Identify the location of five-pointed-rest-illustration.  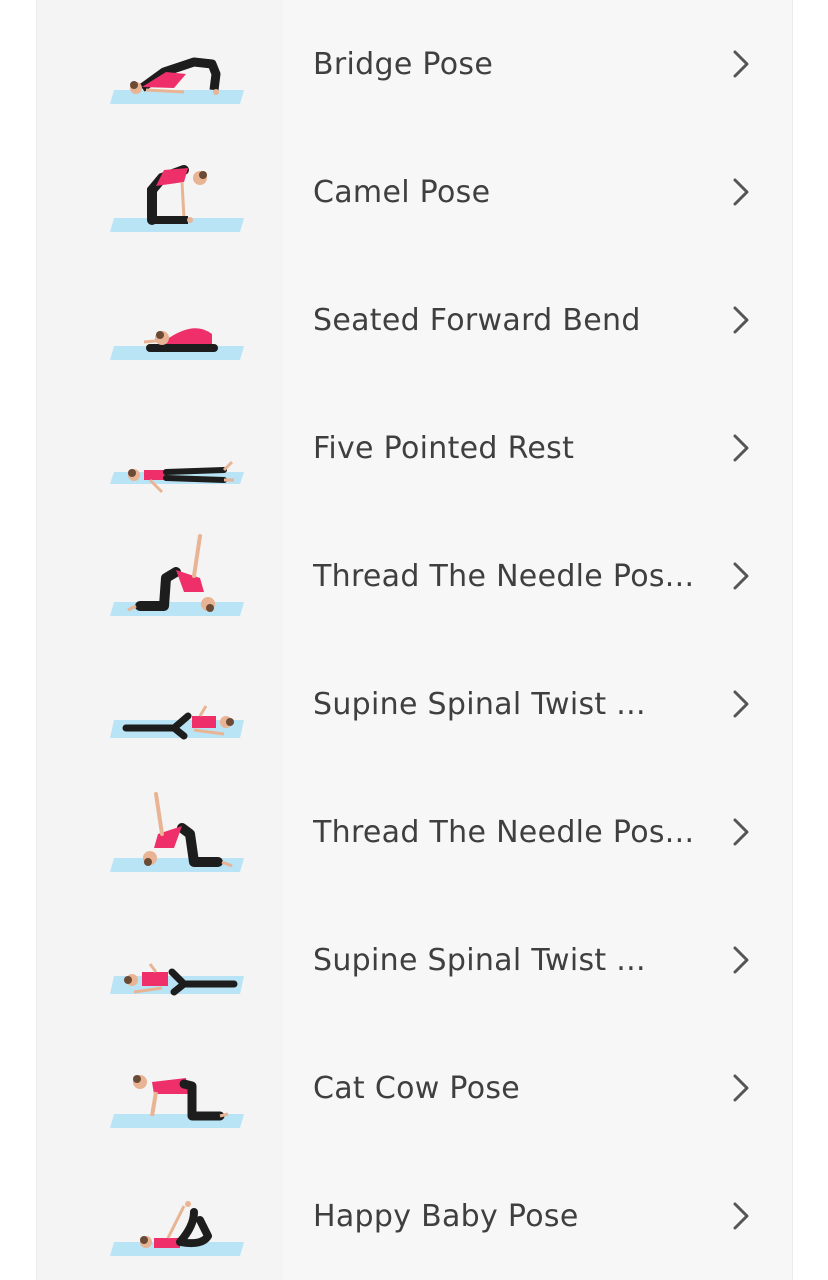
(177, 477).